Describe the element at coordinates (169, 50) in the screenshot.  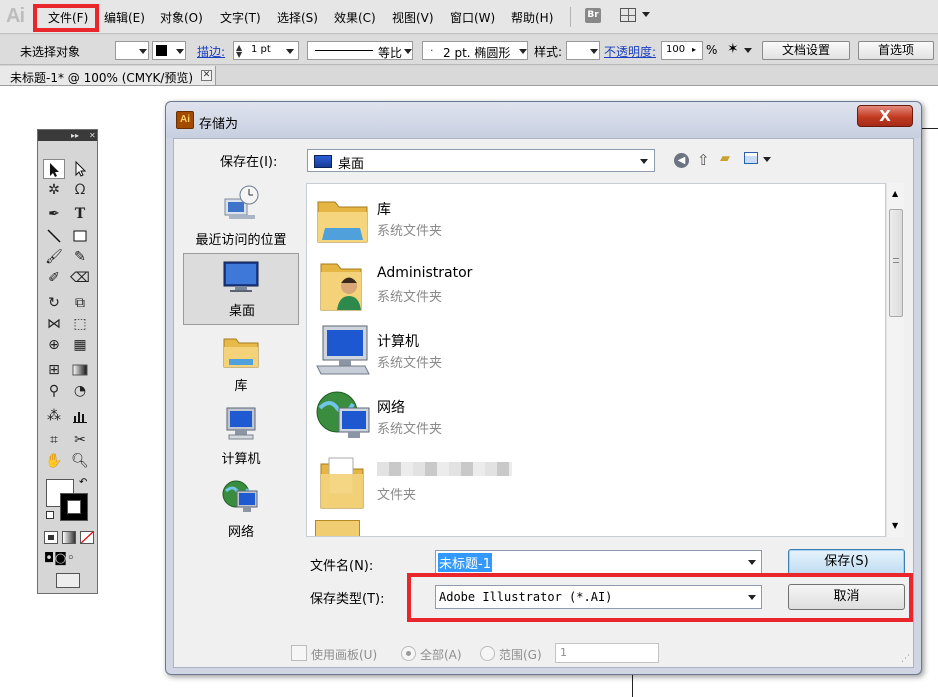
I see `stroke-swatch` at that location.